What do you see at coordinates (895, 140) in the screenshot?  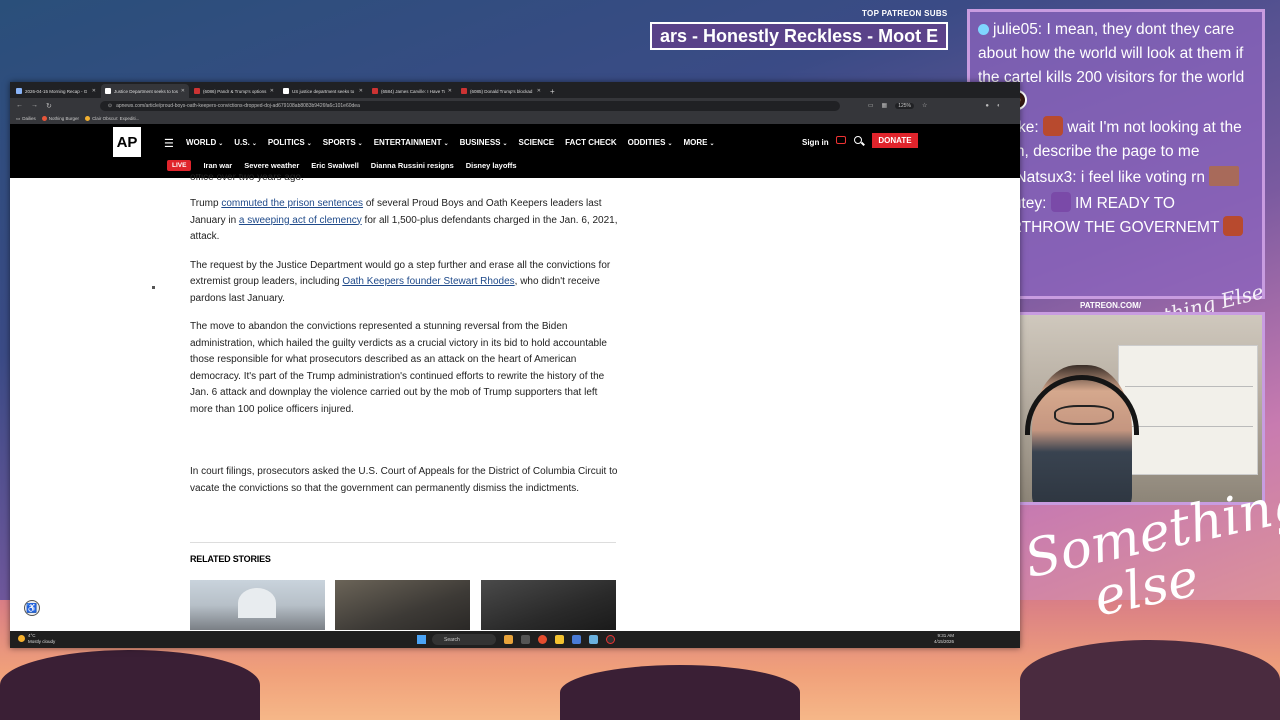 I see `donate-button: DONATE` at bounding box center [895, 140].